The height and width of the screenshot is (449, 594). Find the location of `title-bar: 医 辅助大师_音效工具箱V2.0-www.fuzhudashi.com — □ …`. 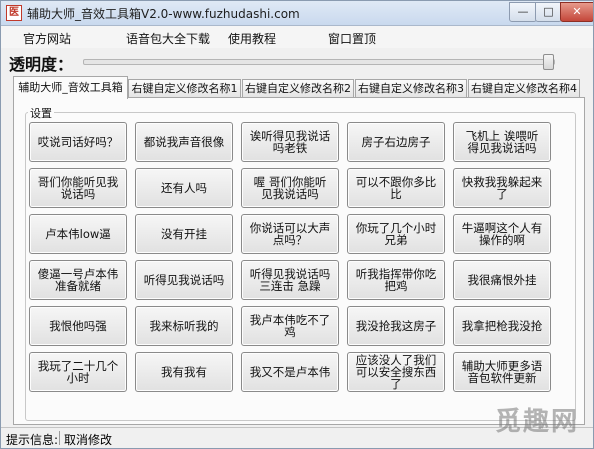

title-bar: 医 辅助大师_音效工具箱V2.0-www.fuzhudashi.com — □ … is located at coordinates (297, 13).